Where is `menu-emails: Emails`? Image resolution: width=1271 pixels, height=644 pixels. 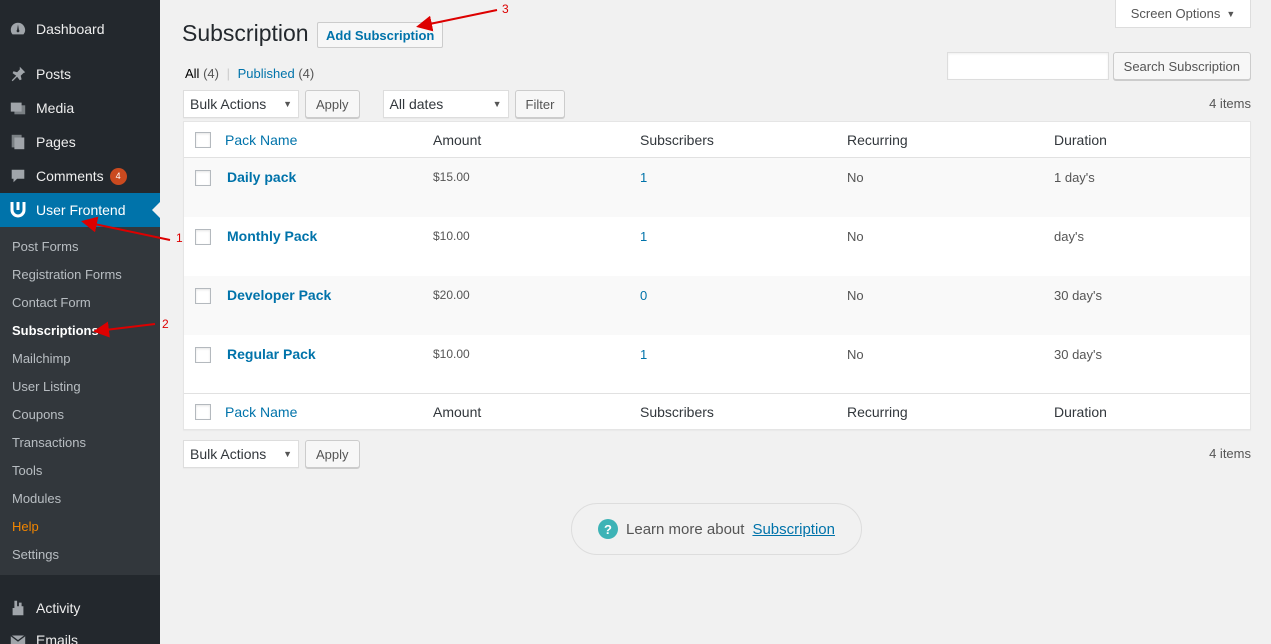
menu-emails: Emails is located at coordinates (80, 634).